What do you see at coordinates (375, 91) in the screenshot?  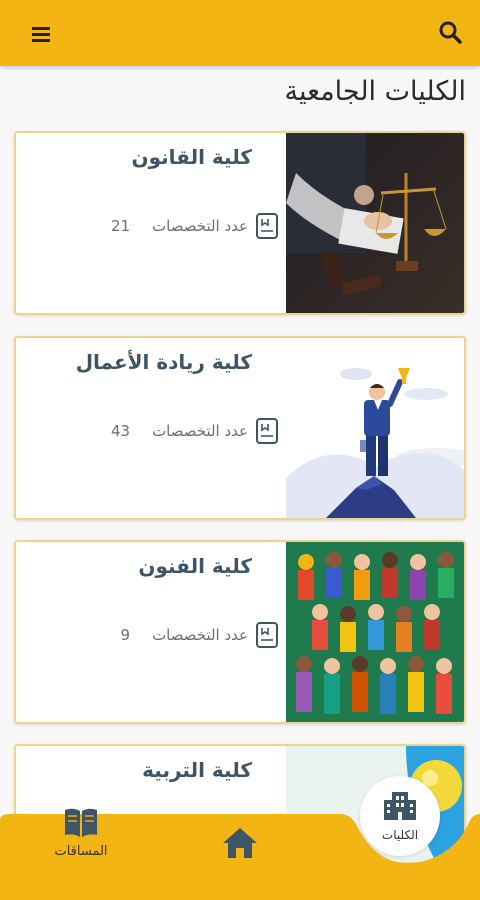 I see `page-title: الكليات الجامعية` at bounding box center [375, 91].